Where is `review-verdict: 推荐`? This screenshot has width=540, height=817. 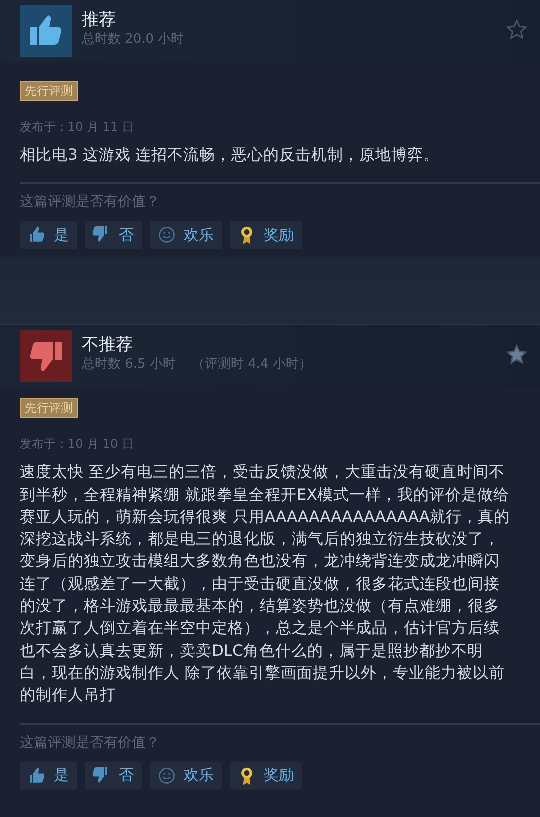 review-verdict: 推荐 is located at coordinates (99, 20).